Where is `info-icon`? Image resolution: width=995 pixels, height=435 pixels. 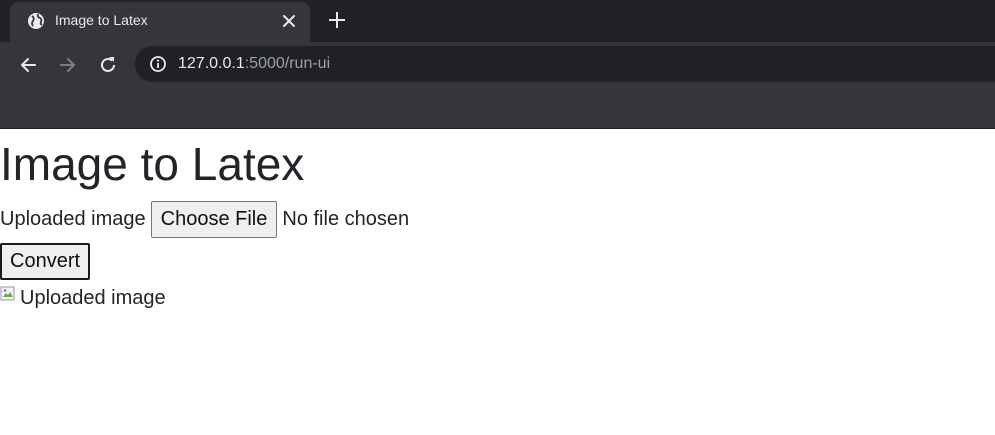 info-icon is located at coordinates (158, 64).